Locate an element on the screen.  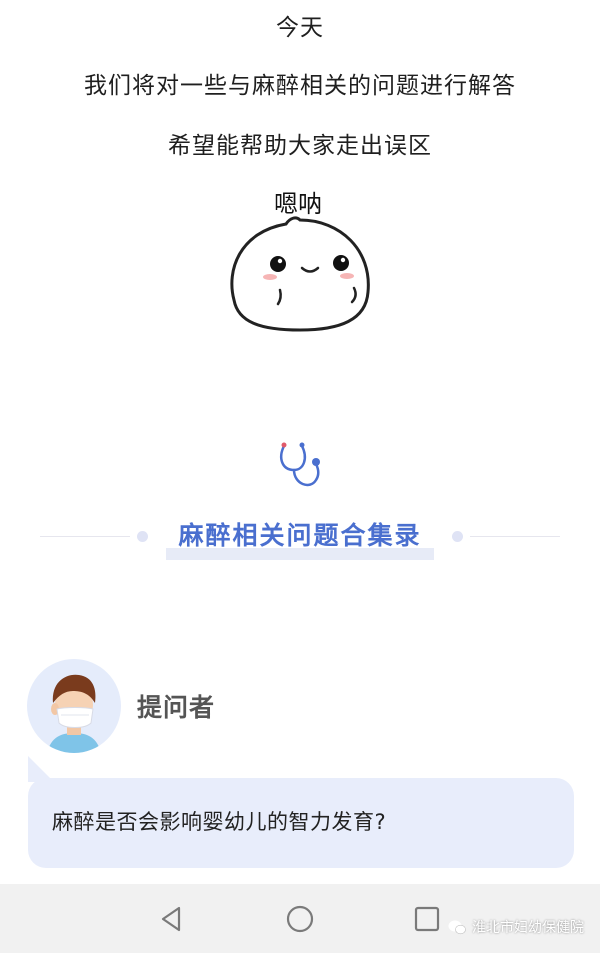
home-icon is located at coordinates (300, 919).